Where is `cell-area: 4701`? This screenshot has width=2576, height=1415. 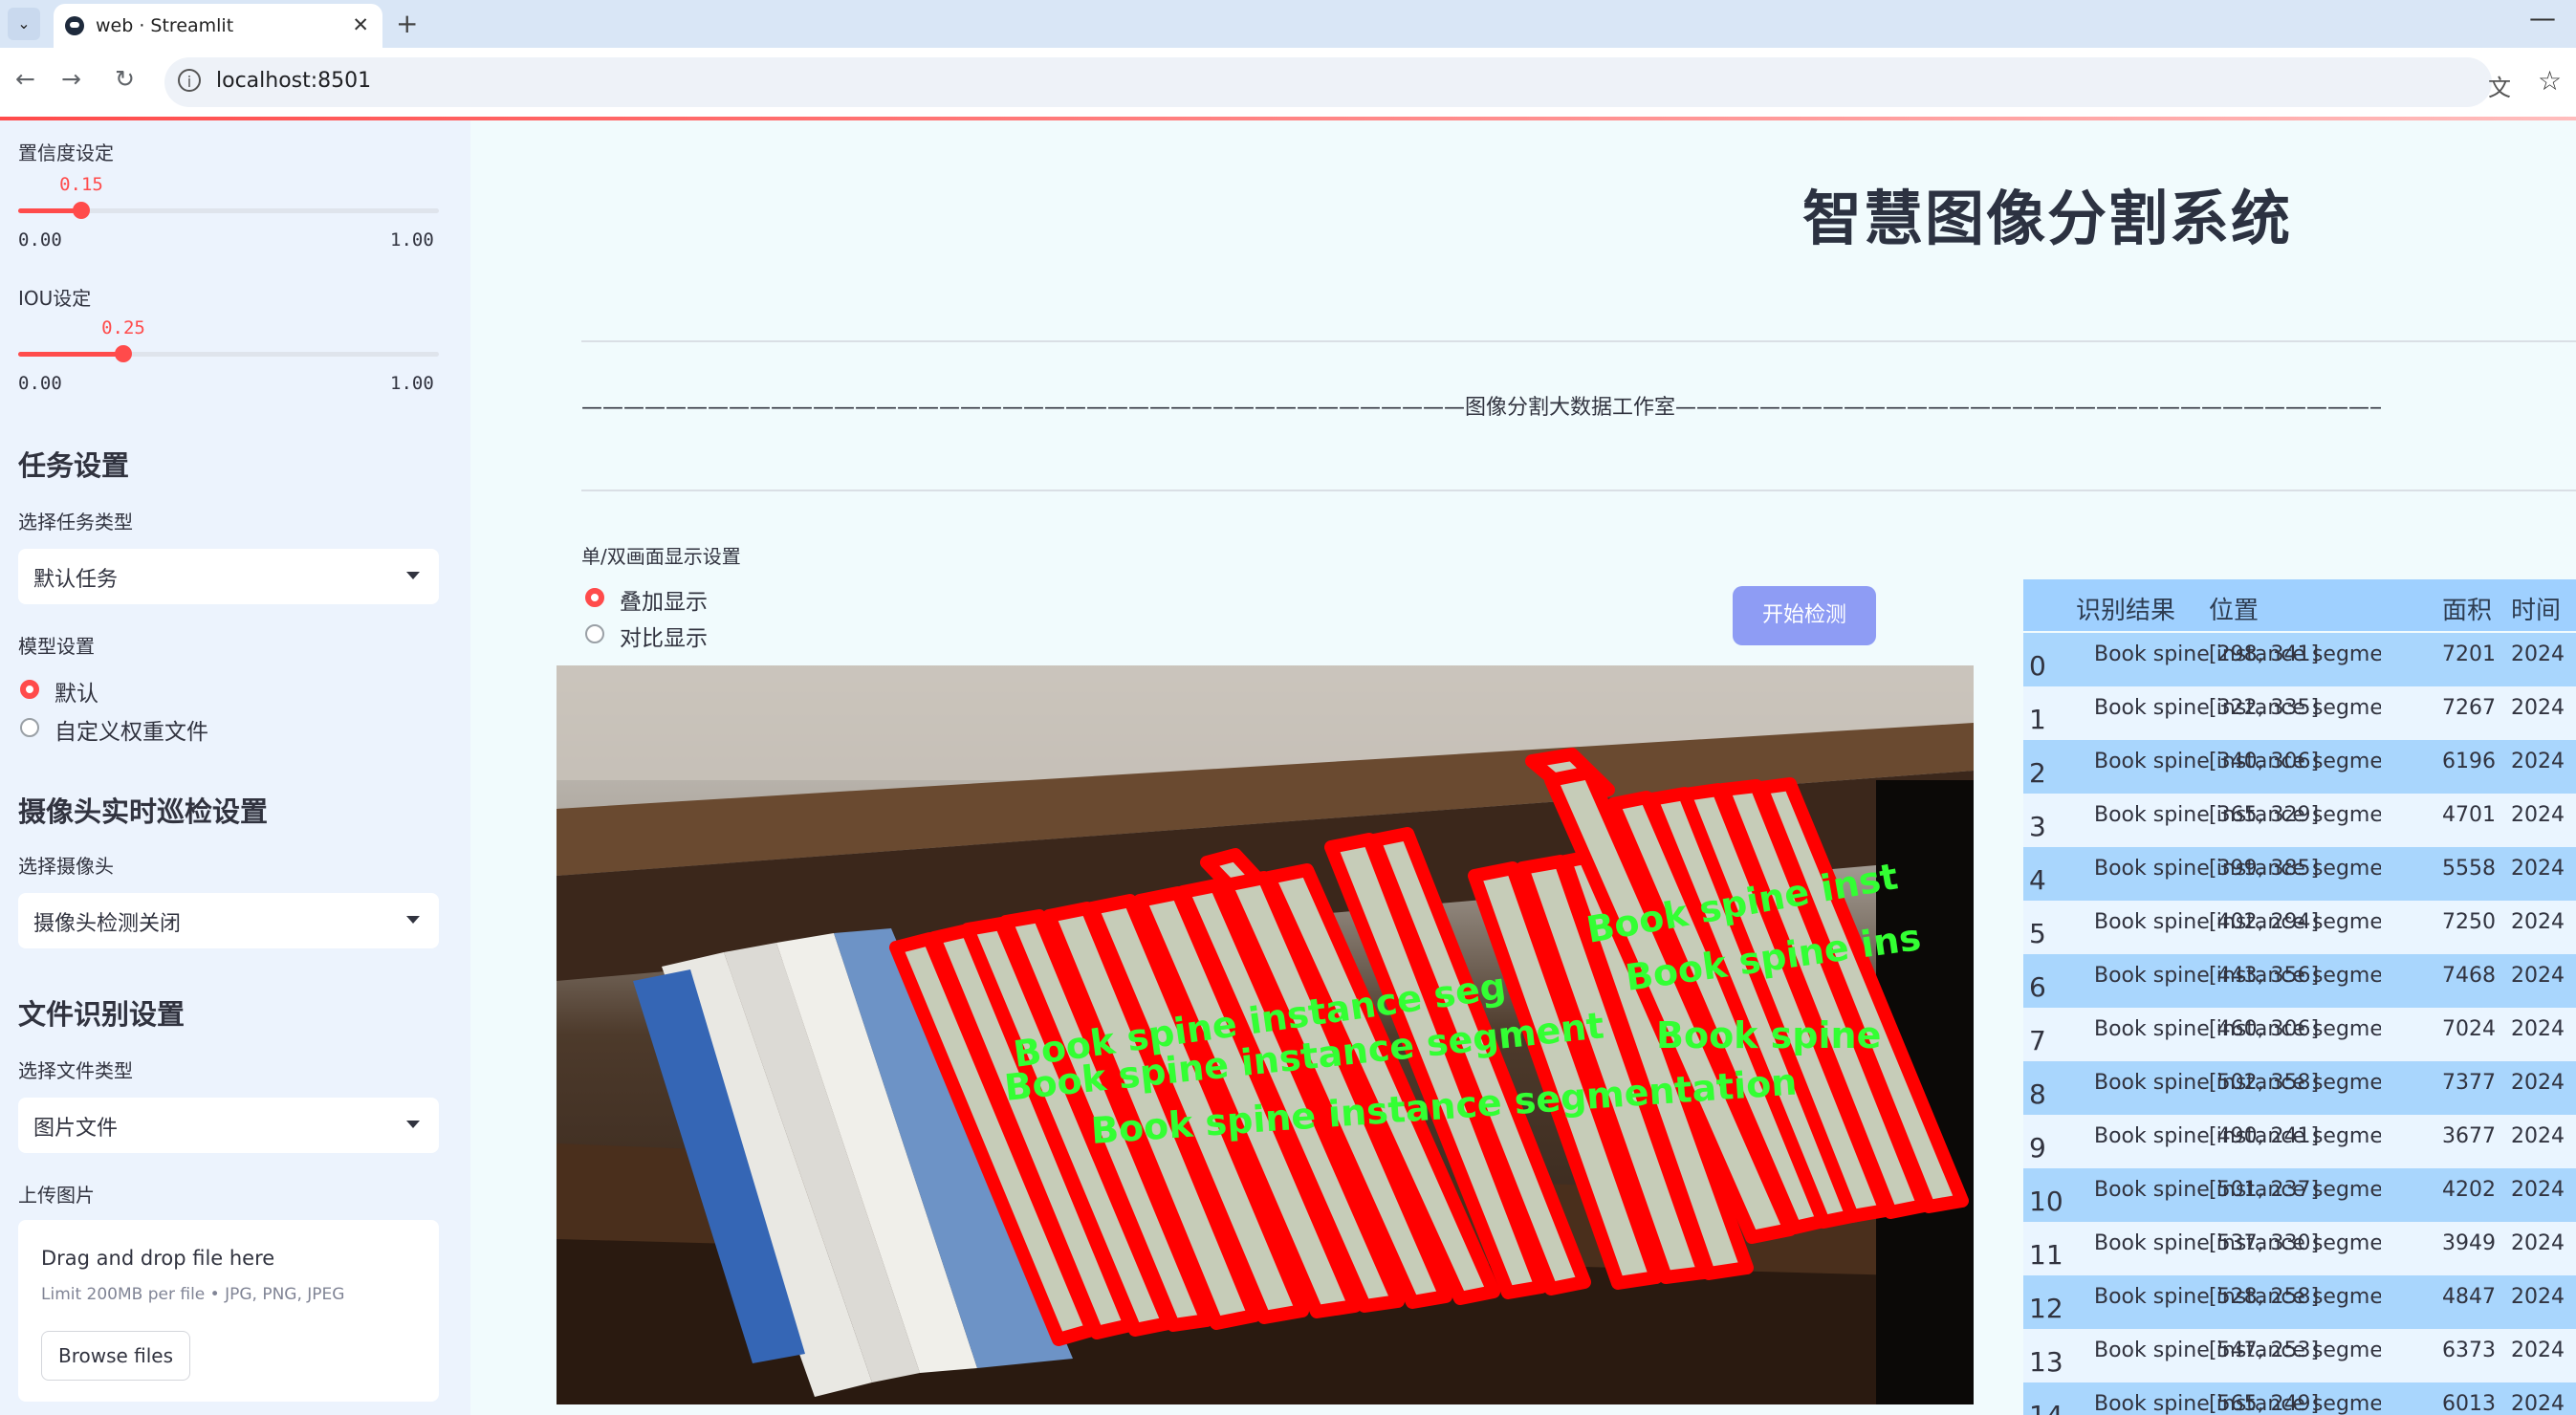
cell-area: 4701 is located at coordinates (2469, 815).